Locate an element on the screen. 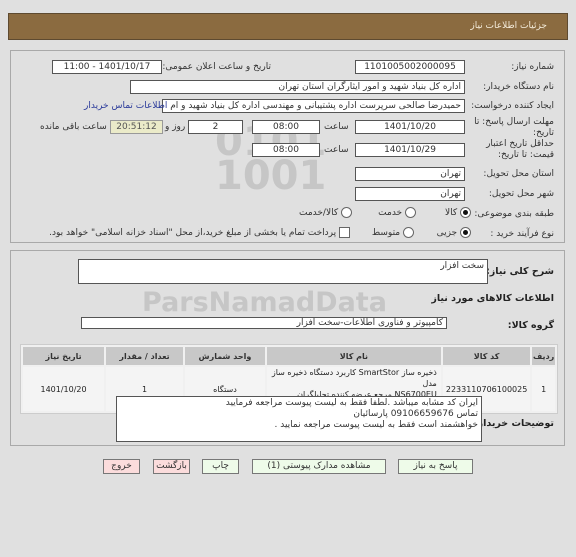 This screenshot has width=576, height=557. print-button: چاپ is located at coordinates (220, 466).